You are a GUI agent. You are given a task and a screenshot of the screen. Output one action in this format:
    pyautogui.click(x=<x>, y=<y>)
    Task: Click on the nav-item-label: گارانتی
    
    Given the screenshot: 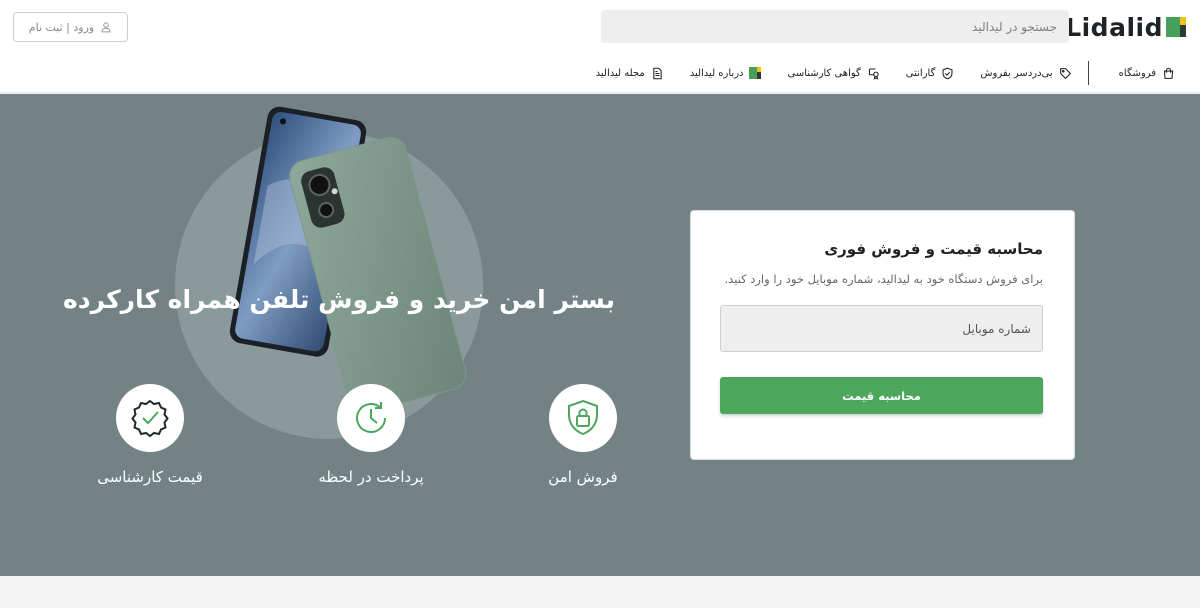 What is the action you would take?
    pyautogui.click(x=920, y=73)
    